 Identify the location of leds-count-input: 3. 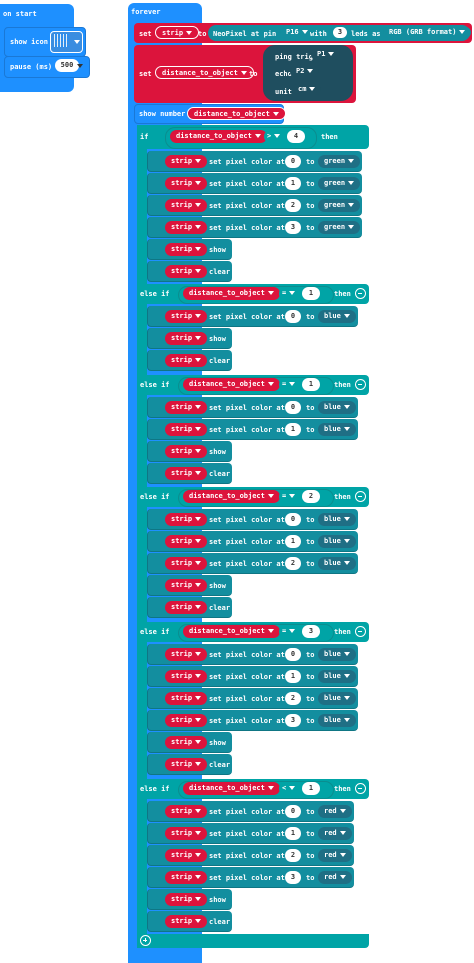
(340, 32).